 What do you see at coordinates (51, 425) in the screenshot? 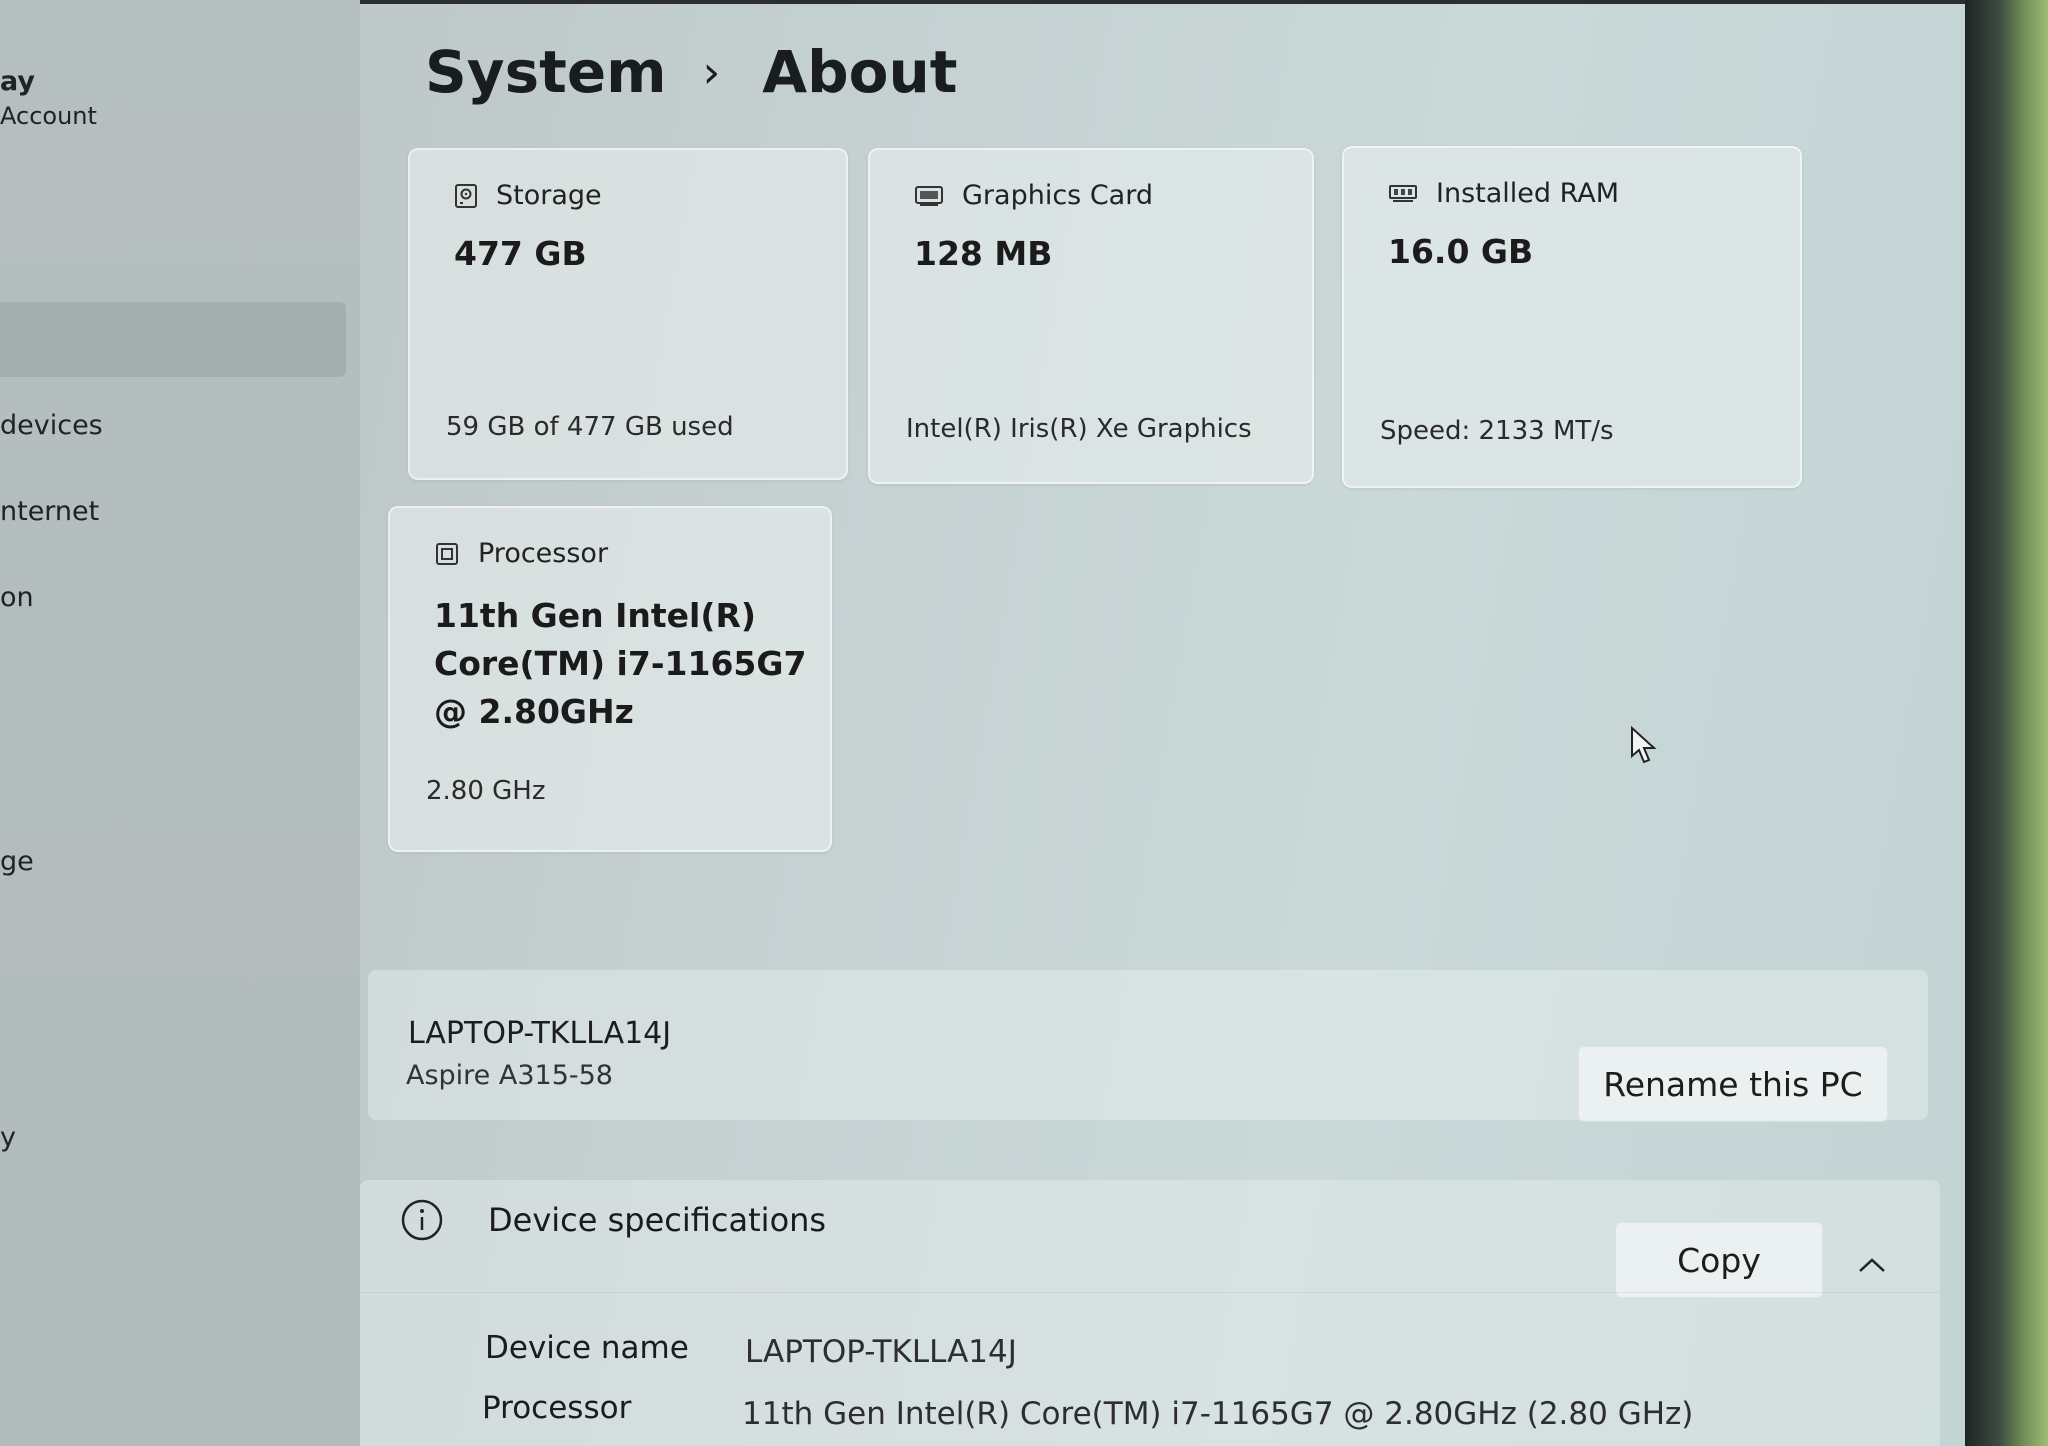
I see `sidebar-item-devices: devices` at bounding box center [51, 425].